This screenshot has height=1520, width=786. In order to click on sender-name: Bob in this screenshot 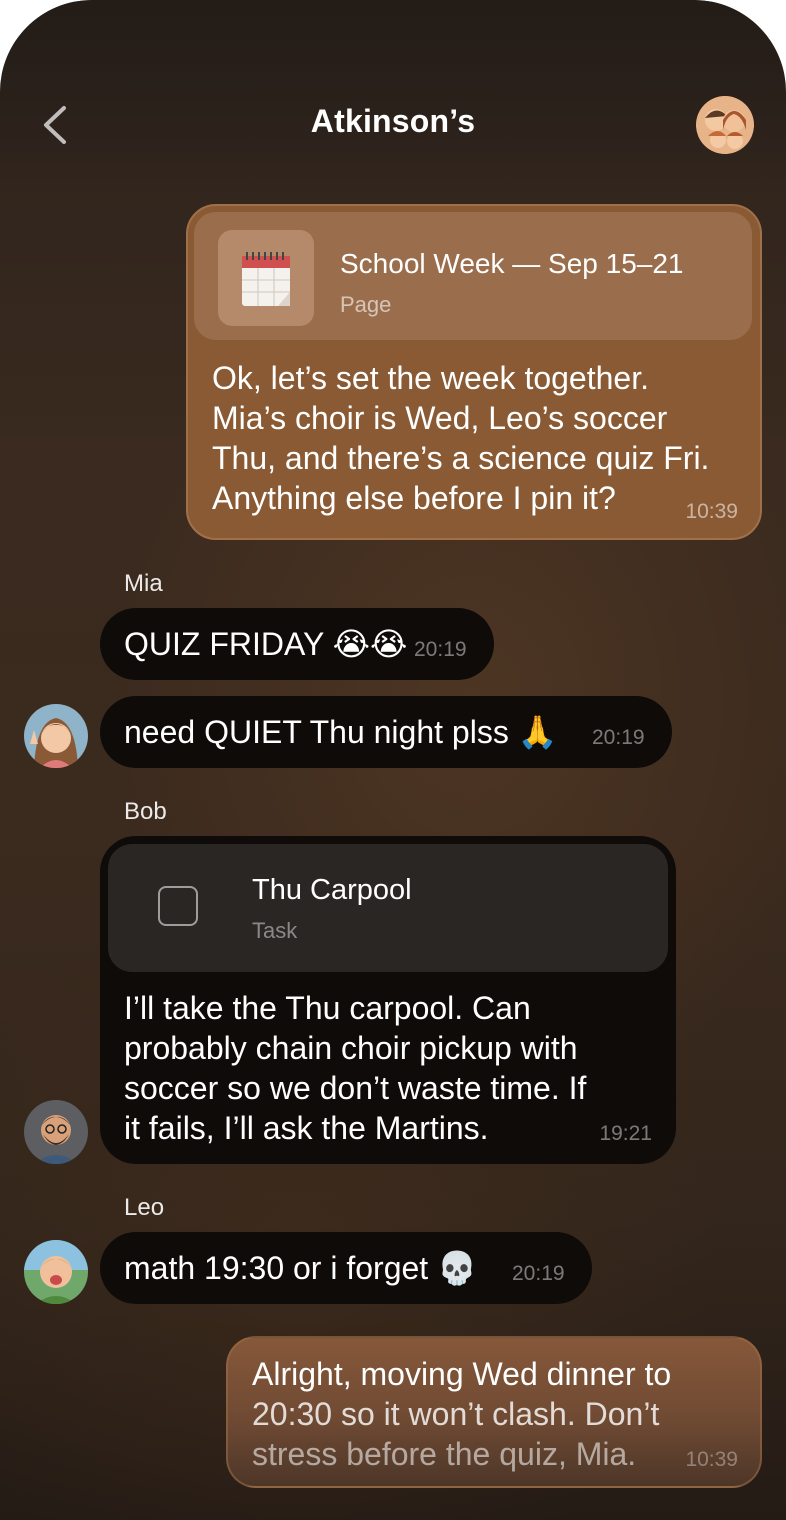, I will do `click(145, 811)`.